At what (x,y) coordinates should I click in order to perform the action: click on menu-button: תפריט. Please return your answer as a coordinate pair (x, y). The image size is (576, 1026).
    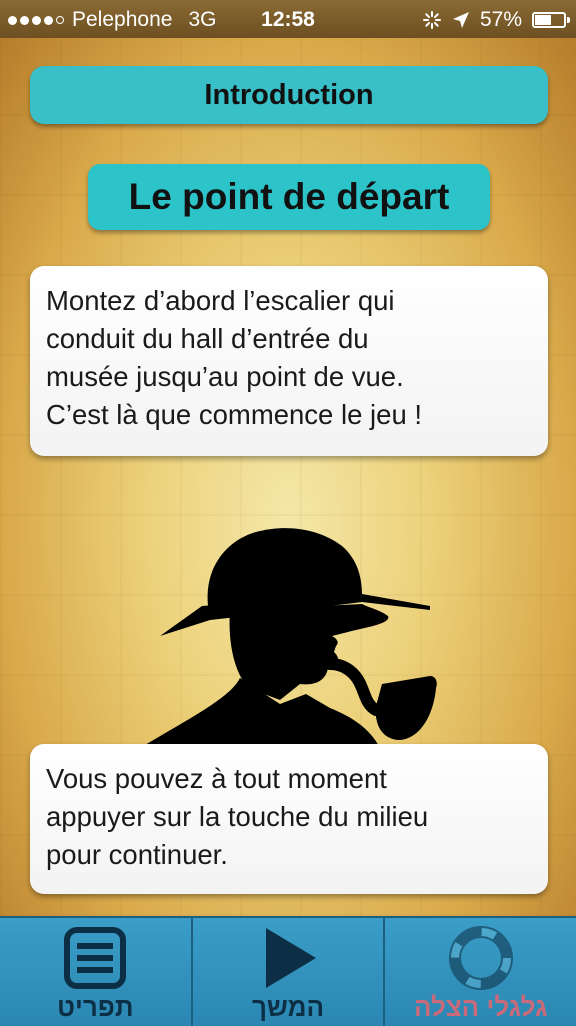
    Looking at the image, I should click on (95, 972).